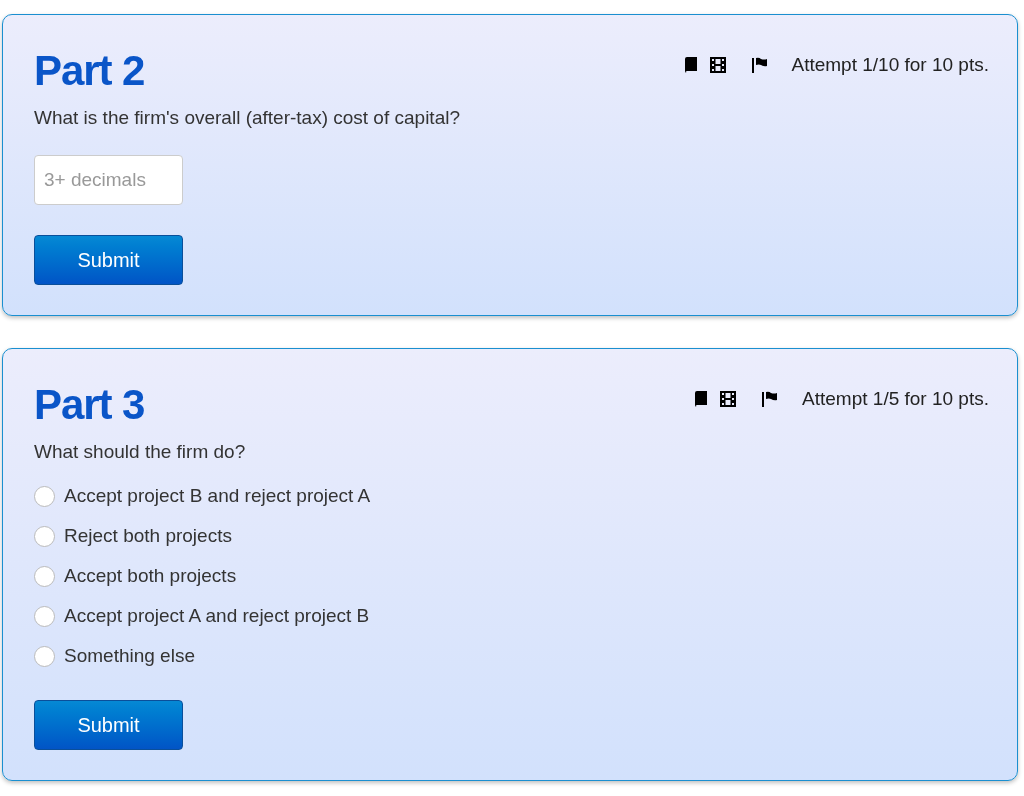  I want to click on answer-field: 3+ decimals, so click(108, 179).